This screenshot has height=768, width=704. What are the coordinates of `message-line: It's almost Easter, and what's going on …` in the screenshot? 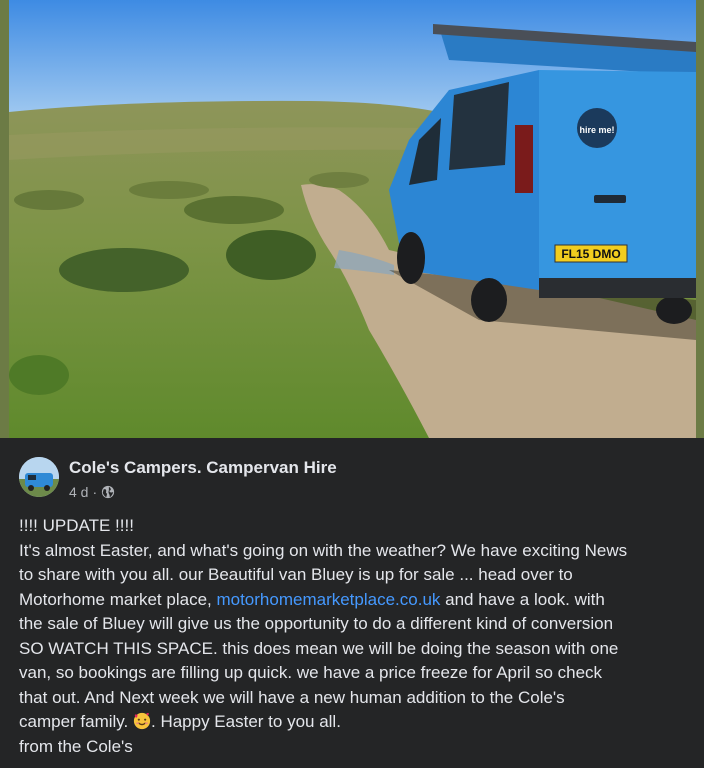 It's located at (323, 550).